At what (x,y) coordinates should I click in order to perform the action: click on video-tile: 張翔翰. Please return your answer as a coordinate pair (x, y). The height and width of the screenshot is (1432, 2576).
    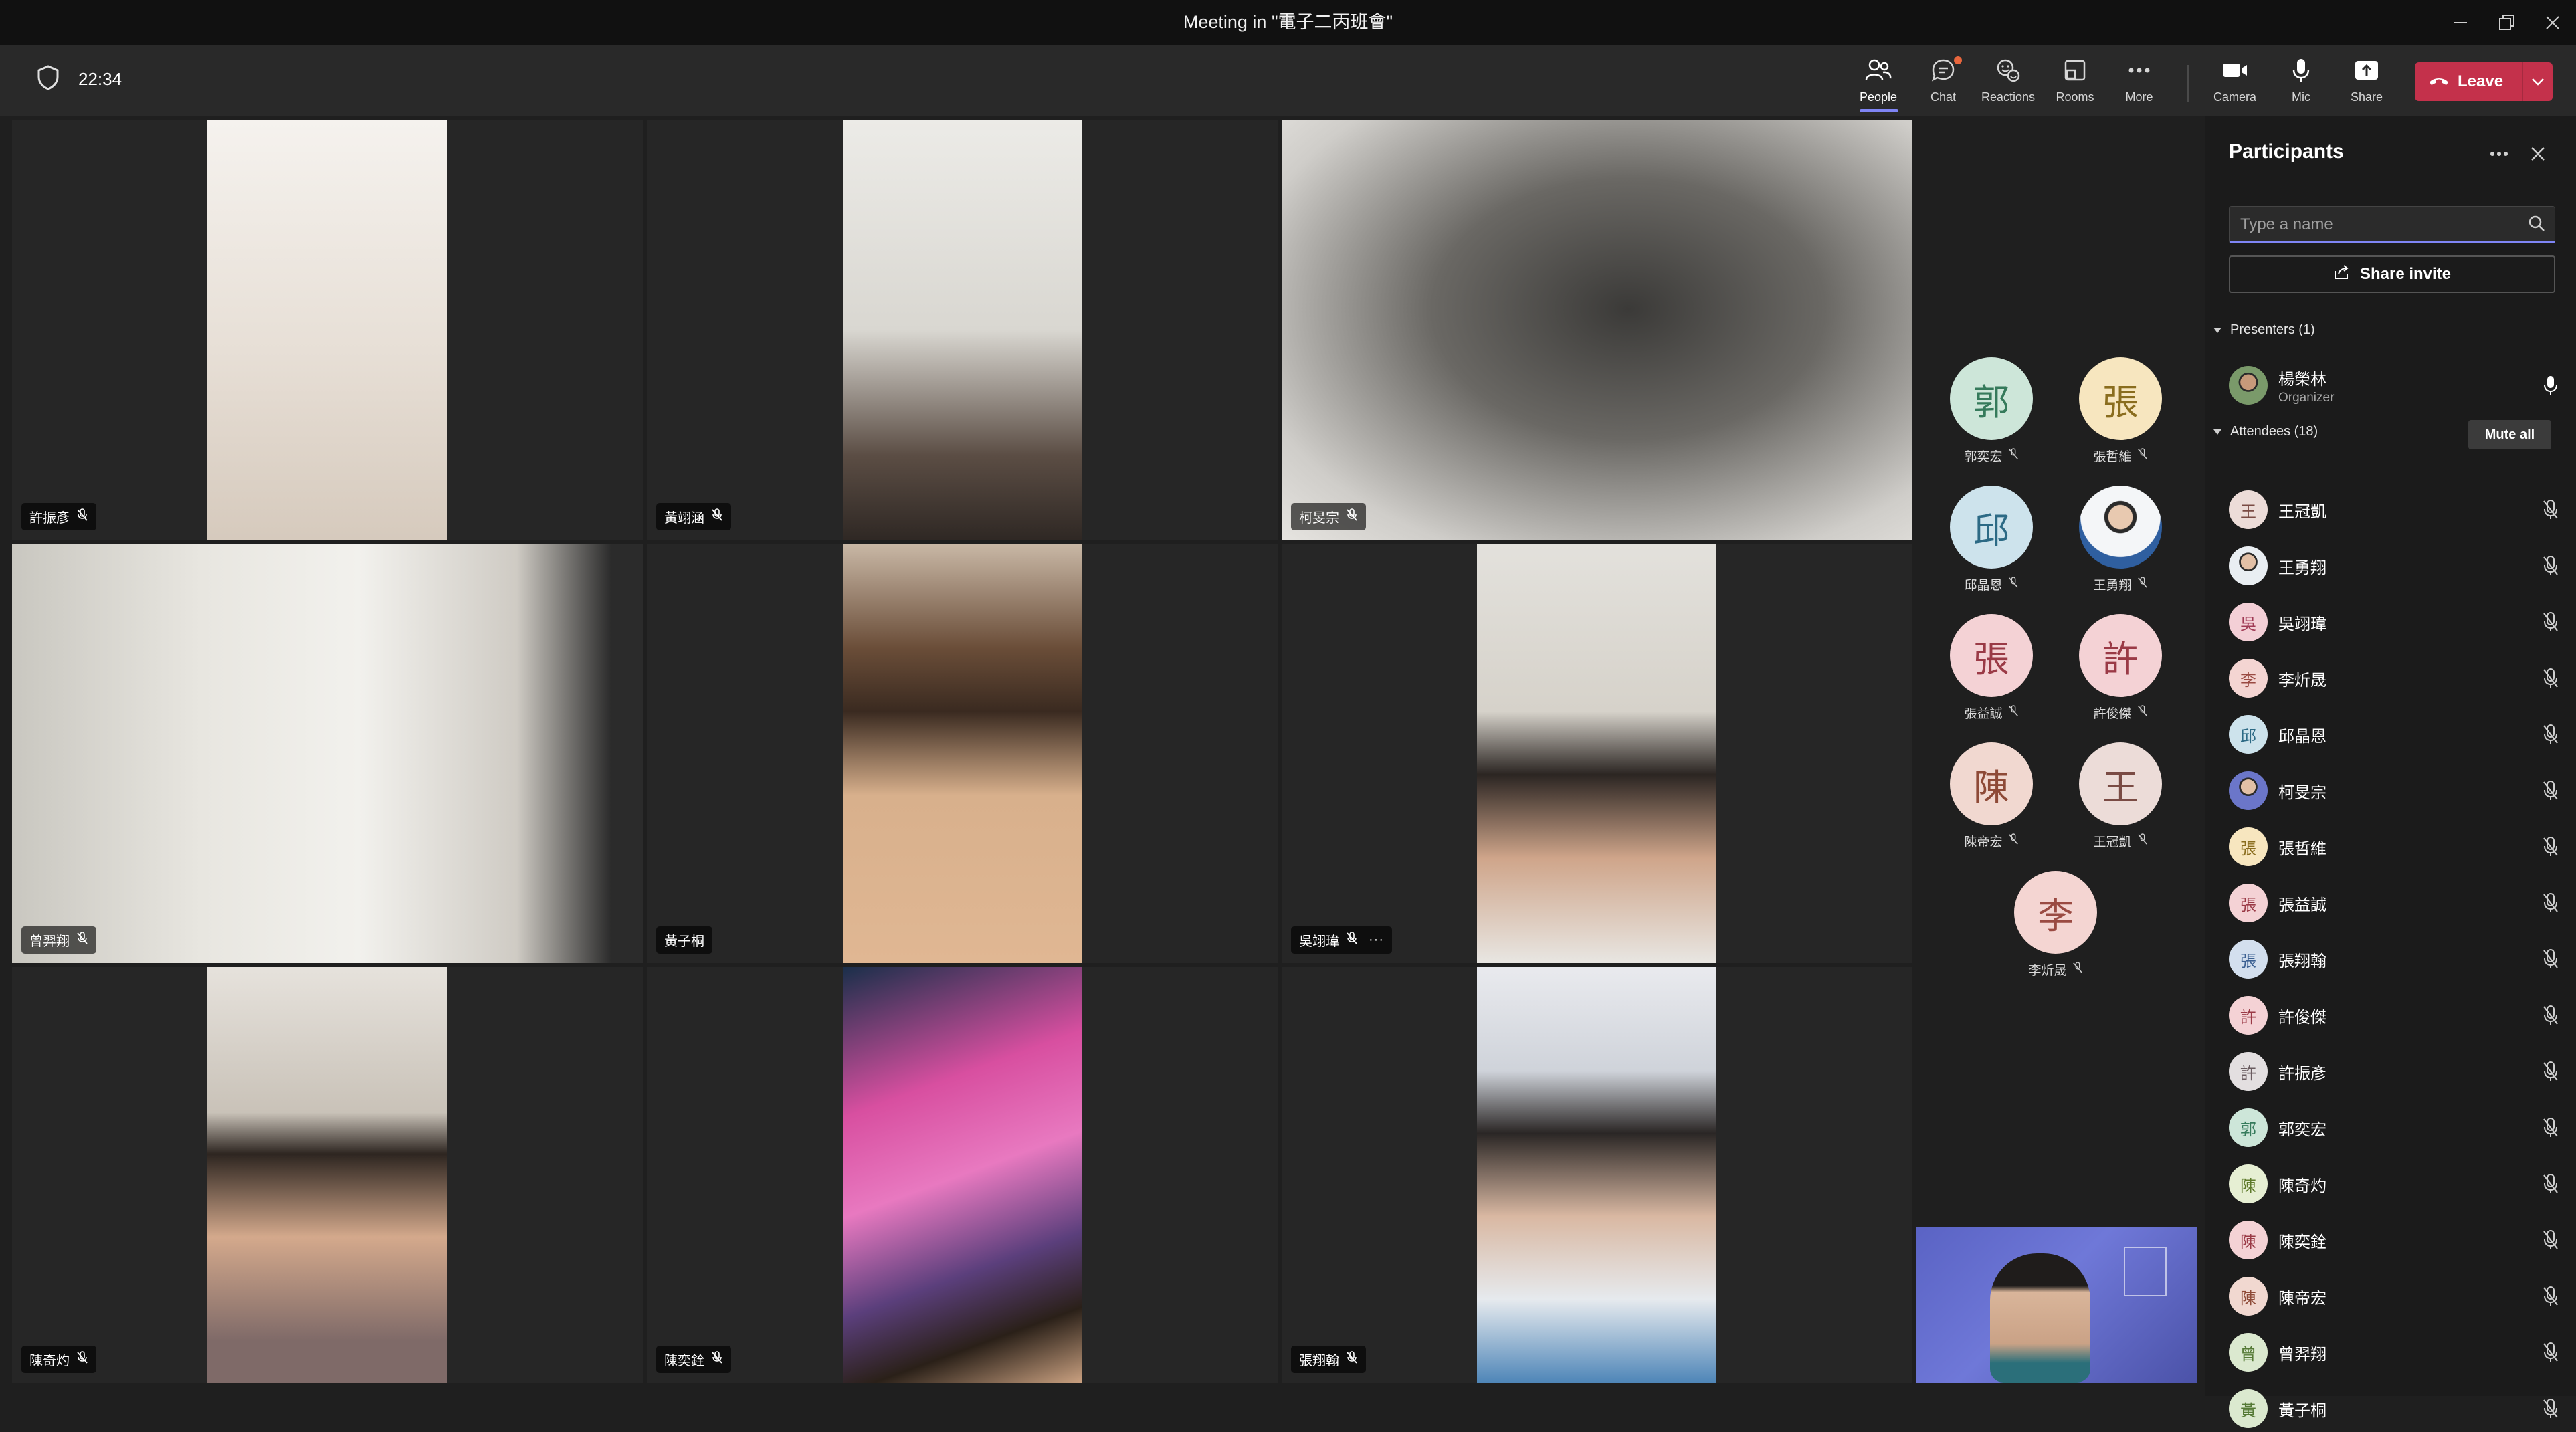
    Looking at the image, I should click on (1597, 1175).